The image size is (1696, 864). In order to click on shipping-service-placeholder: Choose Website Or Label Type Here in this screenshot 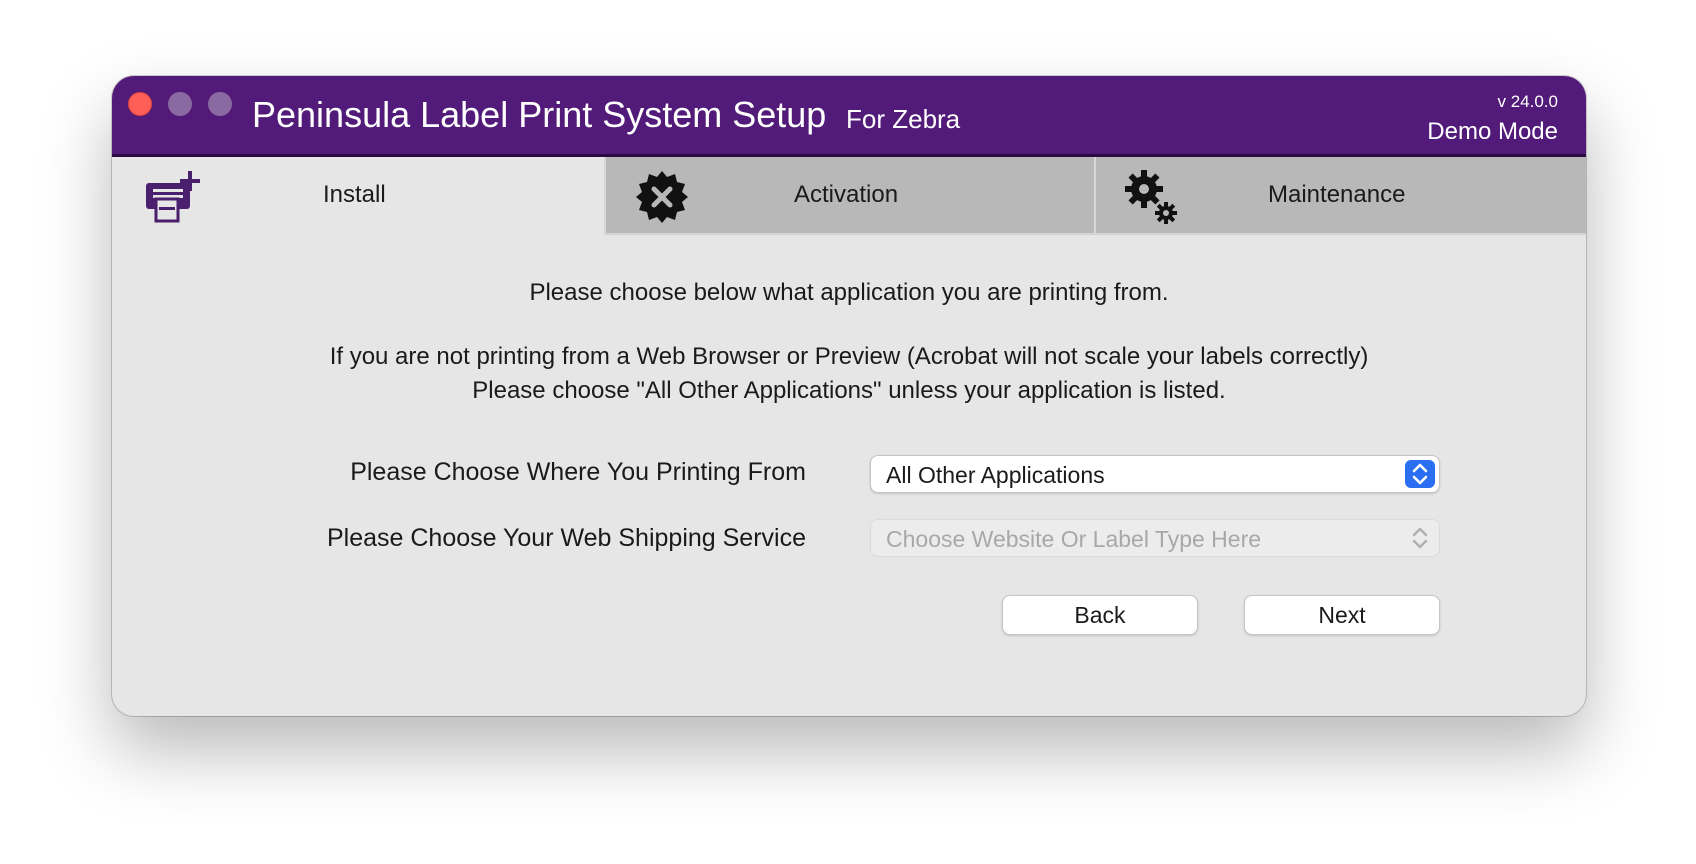, I will do `click(1074, 539)`.